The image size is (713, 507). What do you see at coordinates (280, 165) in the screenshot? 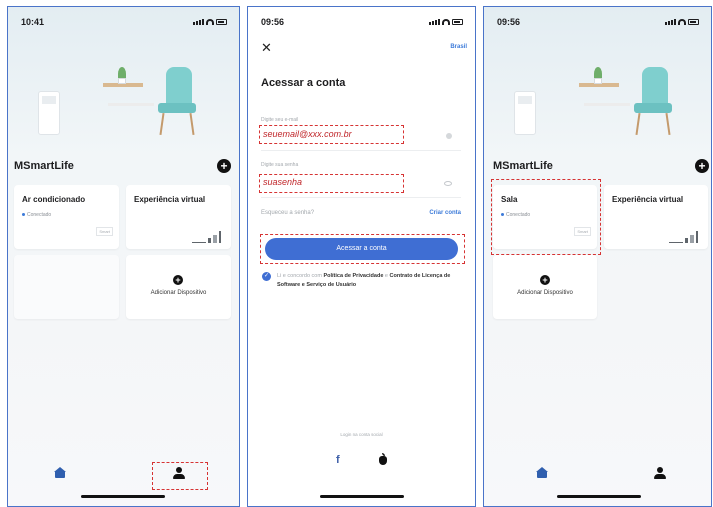
I see `password-label: Digite sua senha` at bounding box center [280, 165].